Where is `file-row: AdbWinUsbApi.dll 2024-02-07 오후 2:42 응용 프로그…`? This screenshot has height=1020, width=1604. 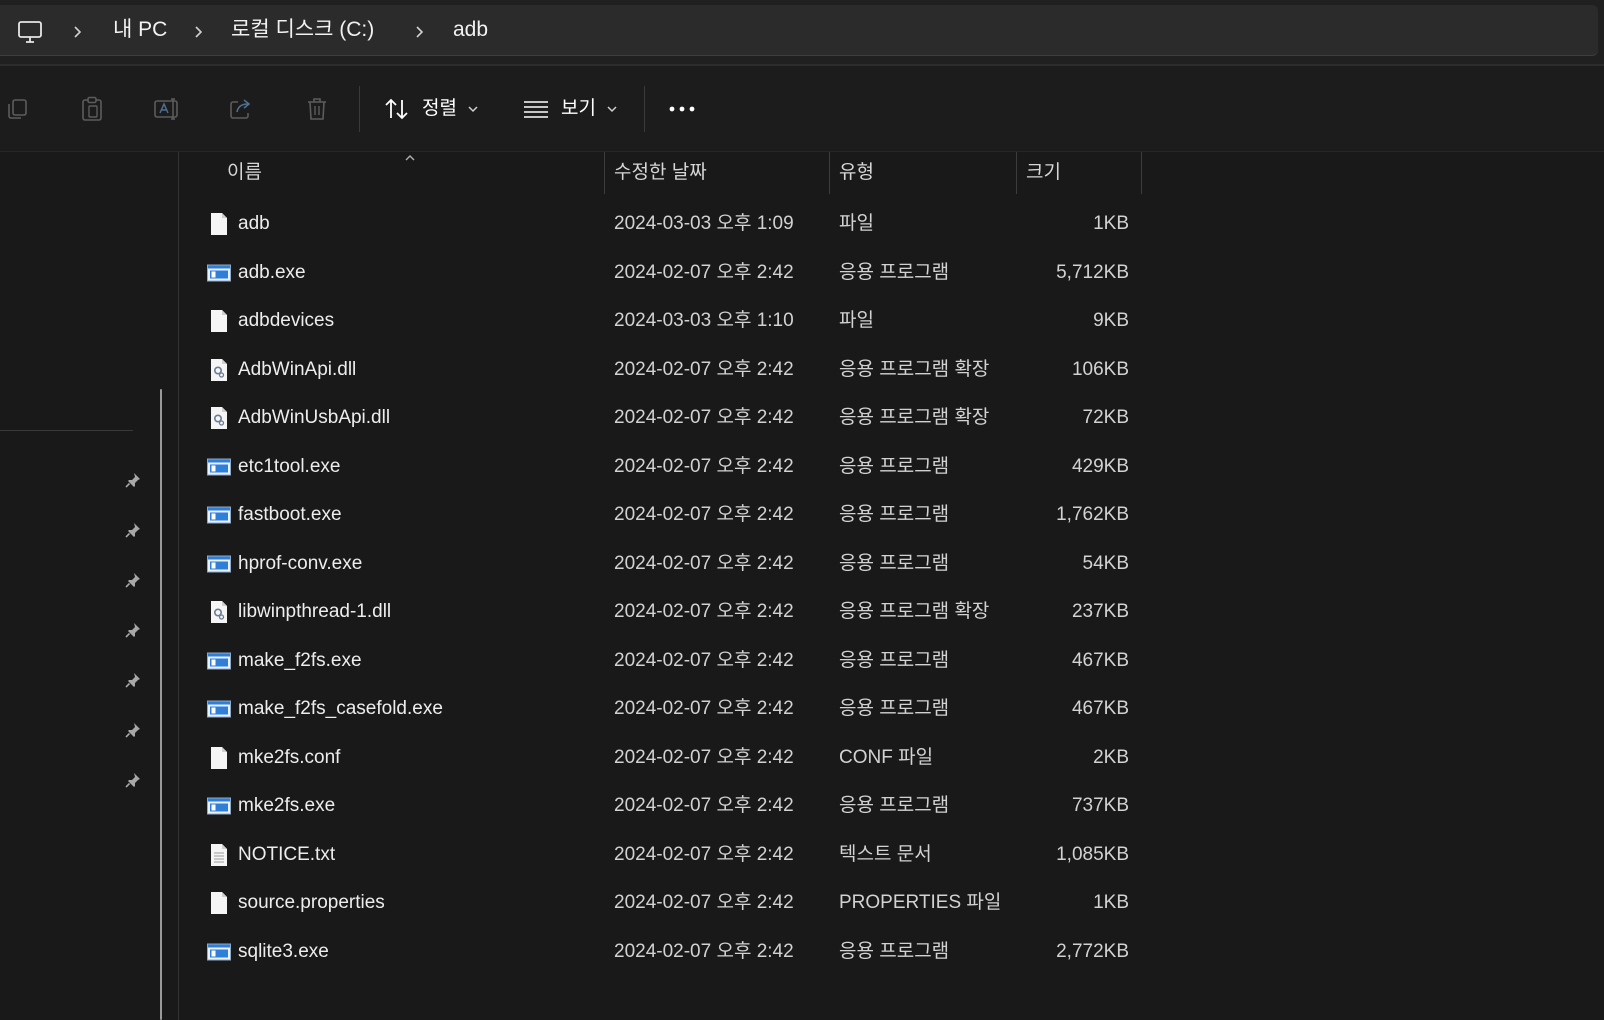 file-row: AdbWinUsbApi.dll 2024-02-07 오후 2:42 응용 프로그… is located at coordinates (570, 418).